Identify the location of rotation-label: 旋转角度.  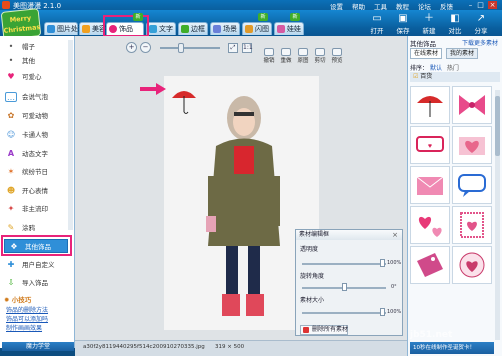
(312, 276).